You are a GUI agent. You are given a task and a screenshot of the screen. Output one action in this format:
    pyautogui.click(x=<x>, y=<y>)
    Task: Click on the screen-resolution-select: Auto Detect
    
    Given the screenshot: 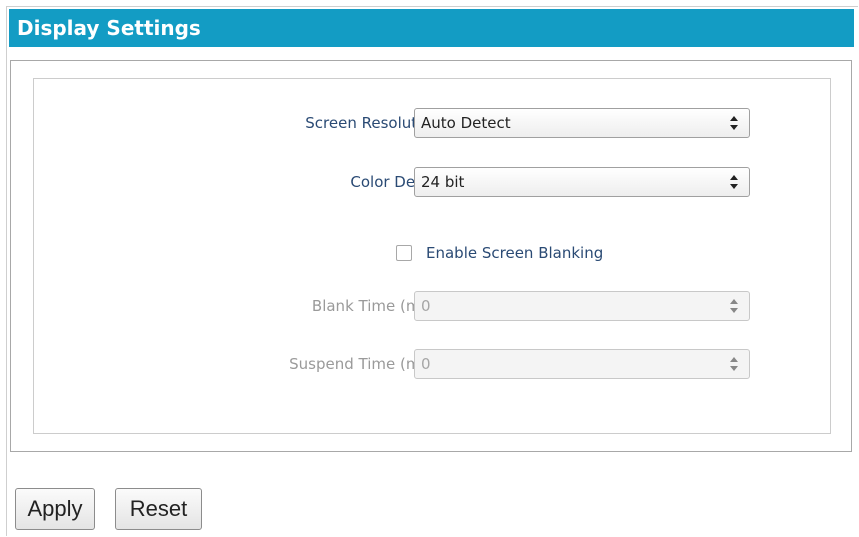 What is the action you would take?
    pyautogui.click(x=582, y=123)
    